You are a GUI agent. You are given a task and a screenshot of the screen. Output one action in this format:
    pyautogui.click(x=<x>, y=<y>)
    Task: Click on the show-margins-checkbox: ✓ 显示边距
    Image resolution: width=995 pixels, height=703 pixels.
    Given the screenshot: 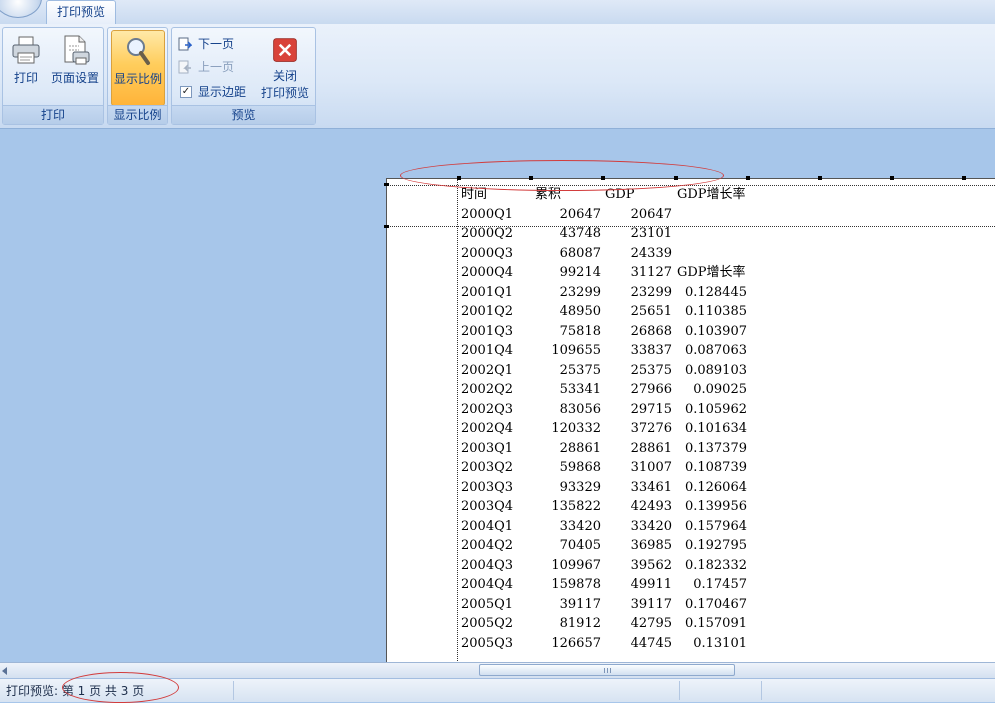 What is the action you would take?
    pyautogui.click(x=212, y=92)
    